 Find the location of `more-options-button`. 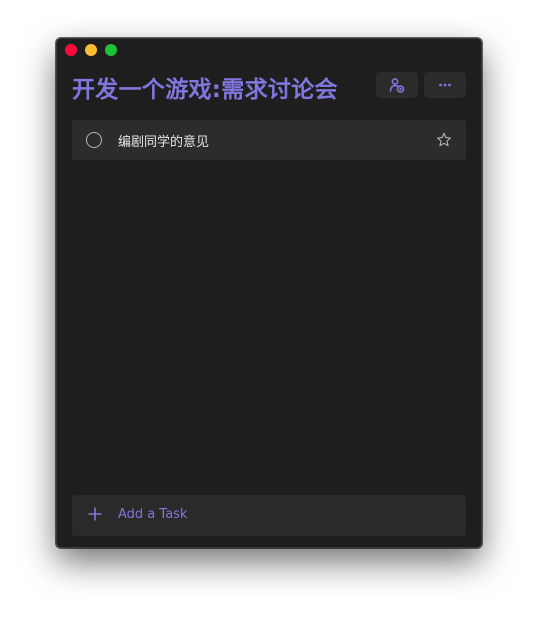

more-options-button is located at coordinates (445, 85).